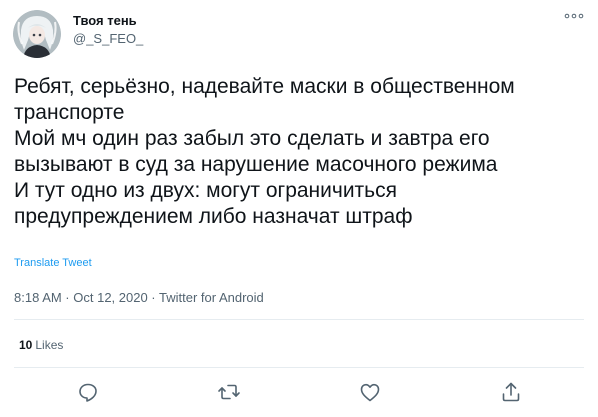  I want to click on like-icon, so click(370, 392).